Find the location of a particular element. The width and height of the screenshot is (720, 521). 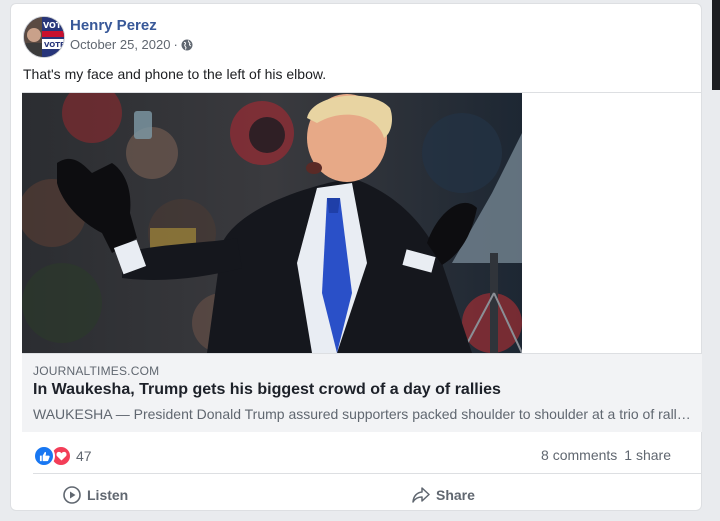

reaction-count: 47 is located at coordinates (84, 456).